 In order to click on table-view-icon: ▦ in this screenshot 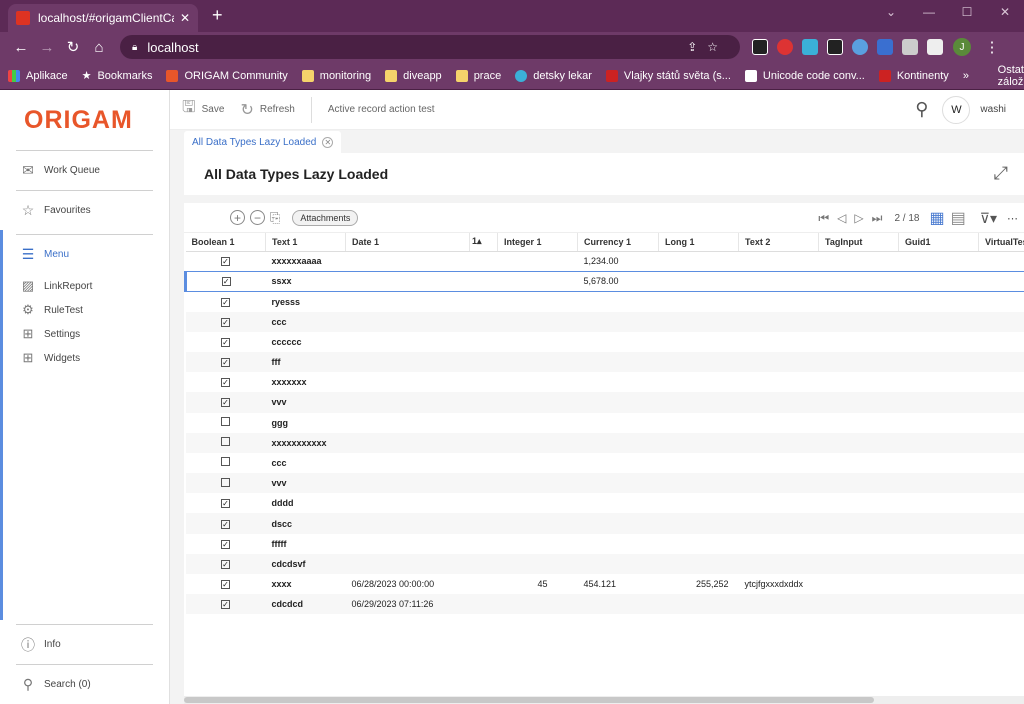, I will do `click(936, 218)`.